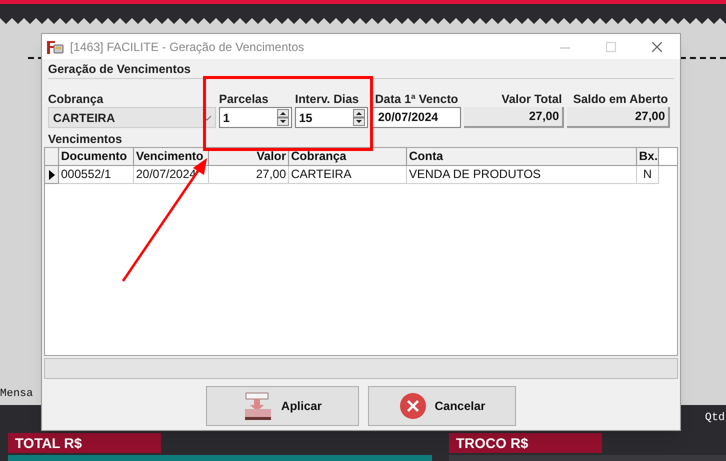  I want to click on field-label: Interv. Dias, so click(327, 99).